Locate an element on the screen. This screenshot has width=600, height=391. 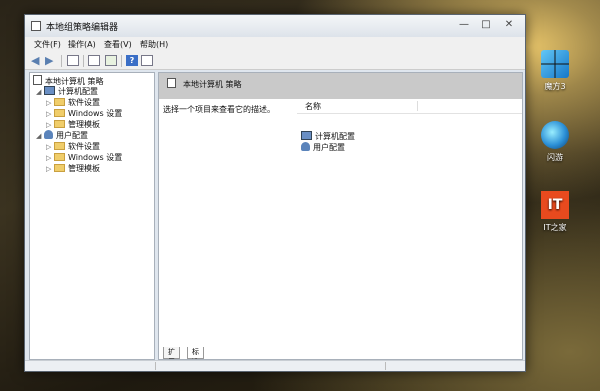
magic-cube-icon is located at coordinates (555, 64).